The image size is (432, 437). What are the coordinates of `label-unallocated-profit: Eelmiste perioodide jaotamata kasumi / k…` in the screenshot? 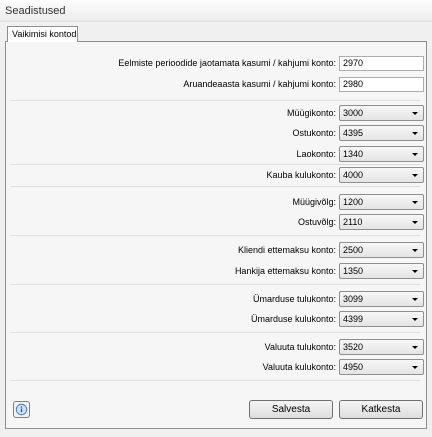 It's located at (227, 63).